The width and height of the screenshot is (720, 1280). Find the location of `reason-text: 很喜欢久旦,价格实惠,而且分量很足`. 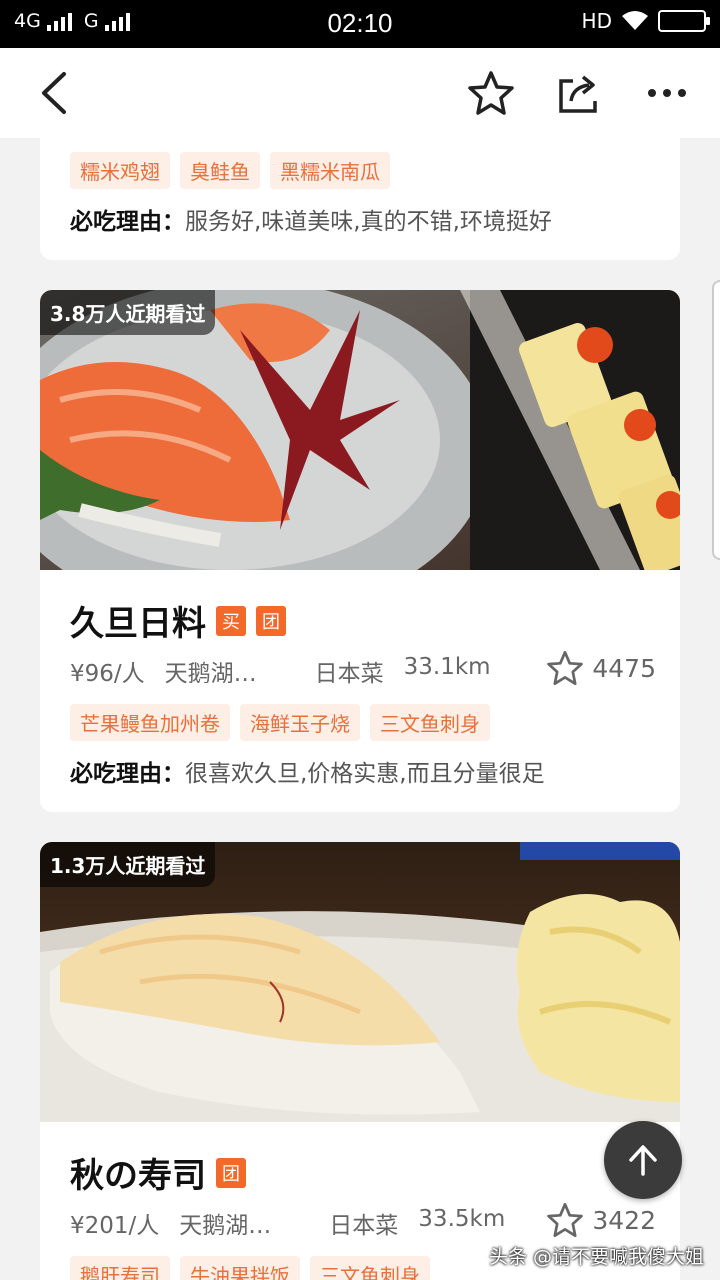

reason-text: 很喜欢久旦,价格实惠,而且分量很足 is located at coordinates (365, 774).